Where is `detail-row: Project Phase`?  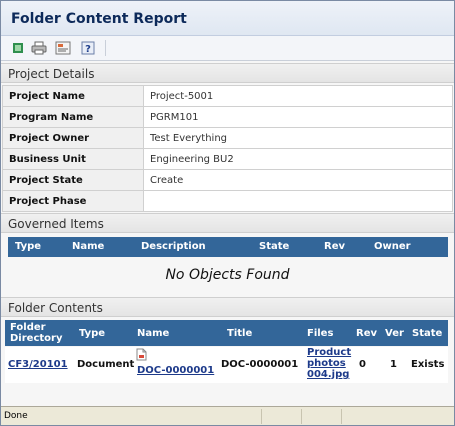
detail-row: Project Phase is located at coordinates (227, 201).